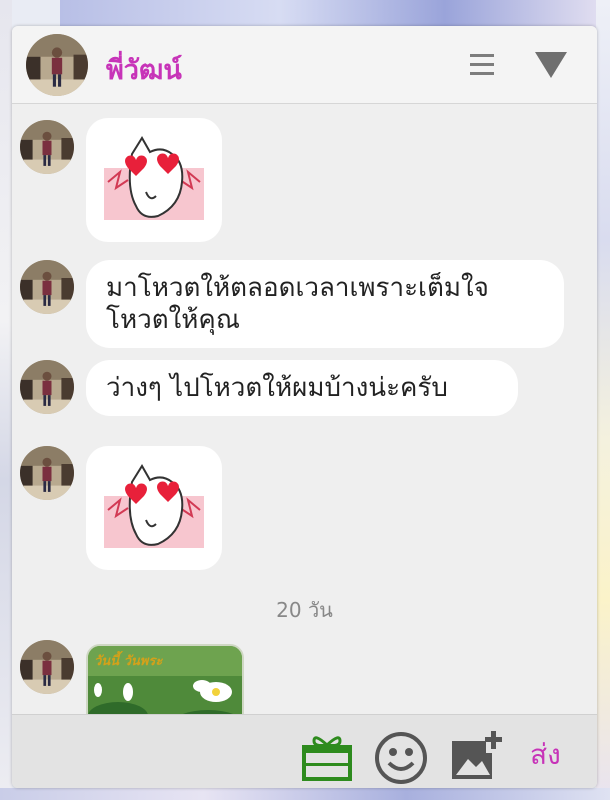 This screenshot has width=610, height=800. Describe the element at coordinates (325, 304) in the screenshot. I see `text-message: มาโหวตให้ตลอดเวลาเพราะเต็มใจ โหวตให้คุณ` at that location.